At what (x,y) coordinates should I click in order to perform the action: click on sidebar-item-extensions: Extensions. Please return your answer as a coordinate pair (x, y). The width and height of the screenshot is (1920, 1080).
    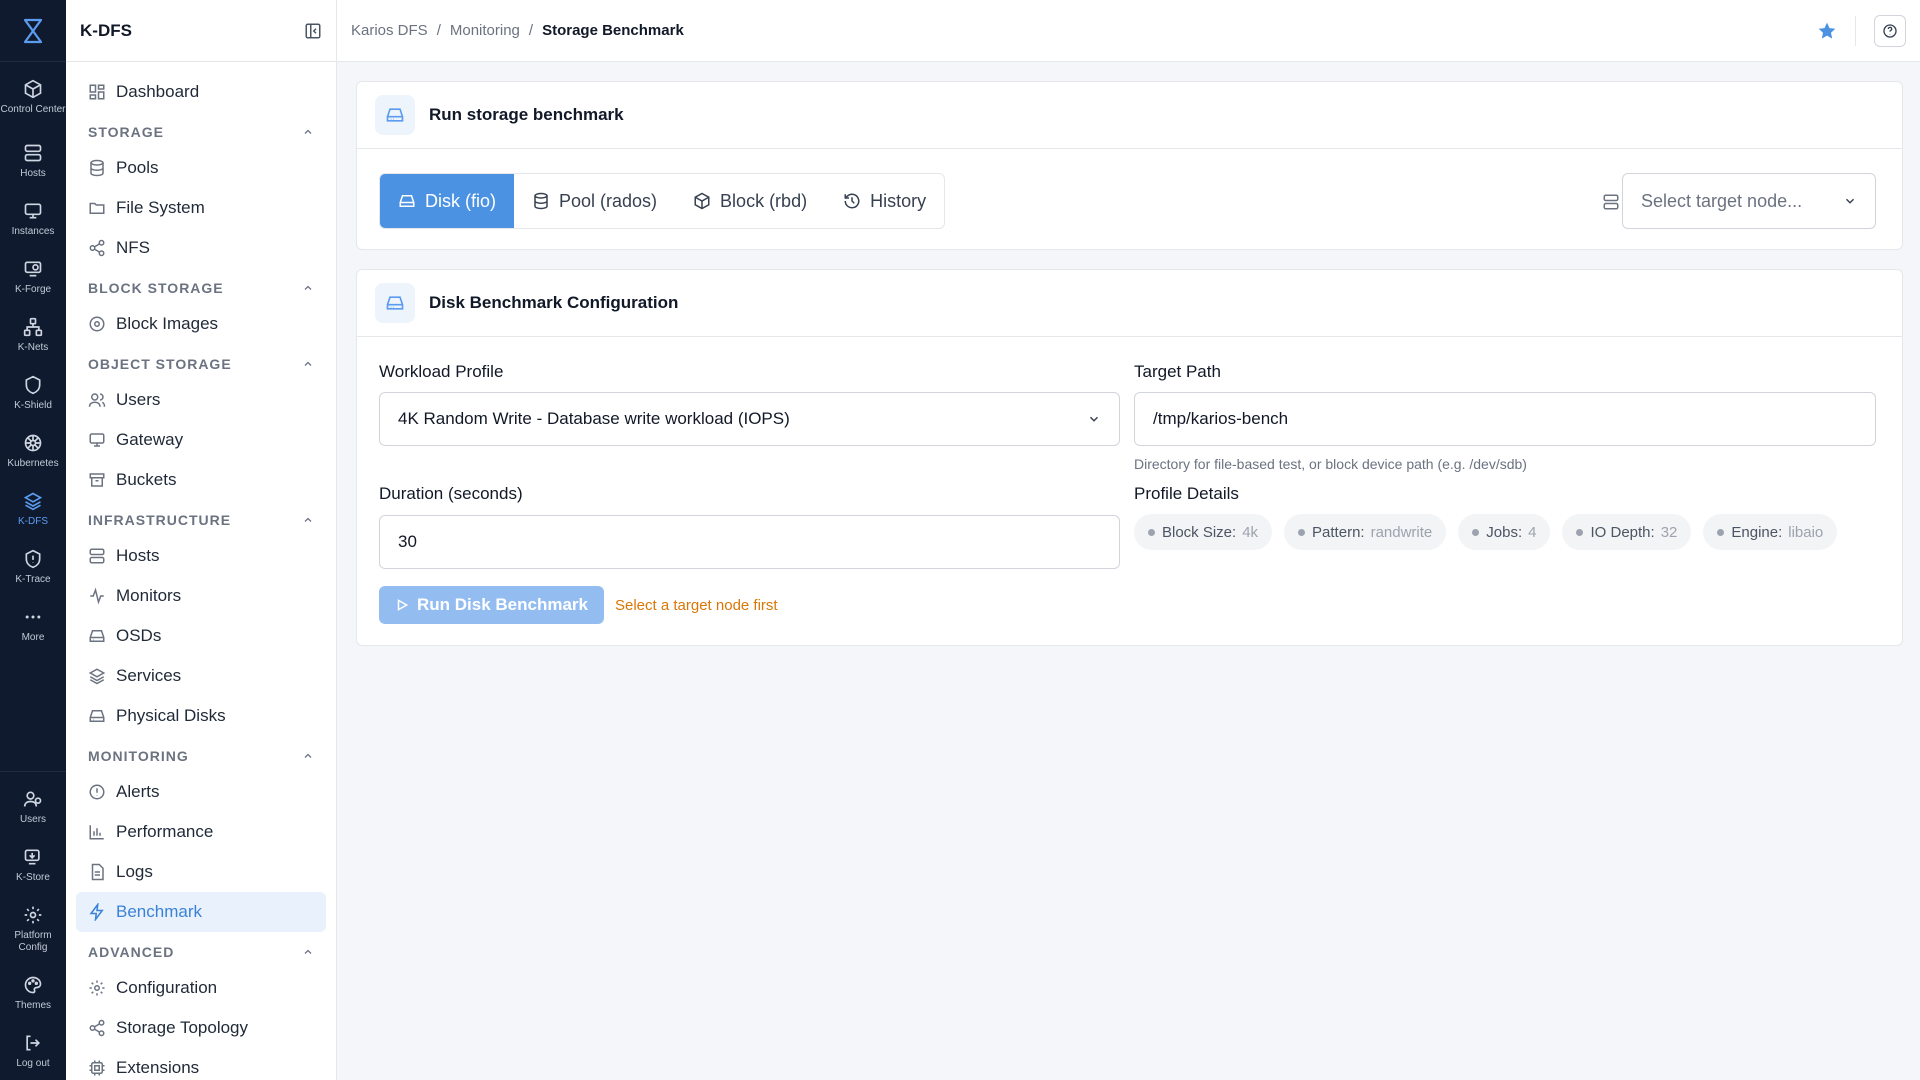
    Looking at the image, I should click on (201, 1064).